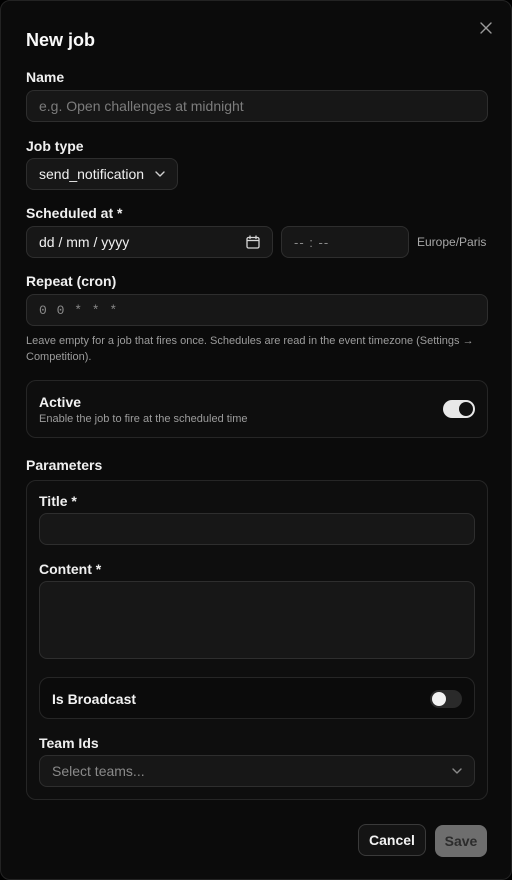 The width and height of the screenshot is (512, 880). I want to click on title-label: Title *, so click(58, 501).